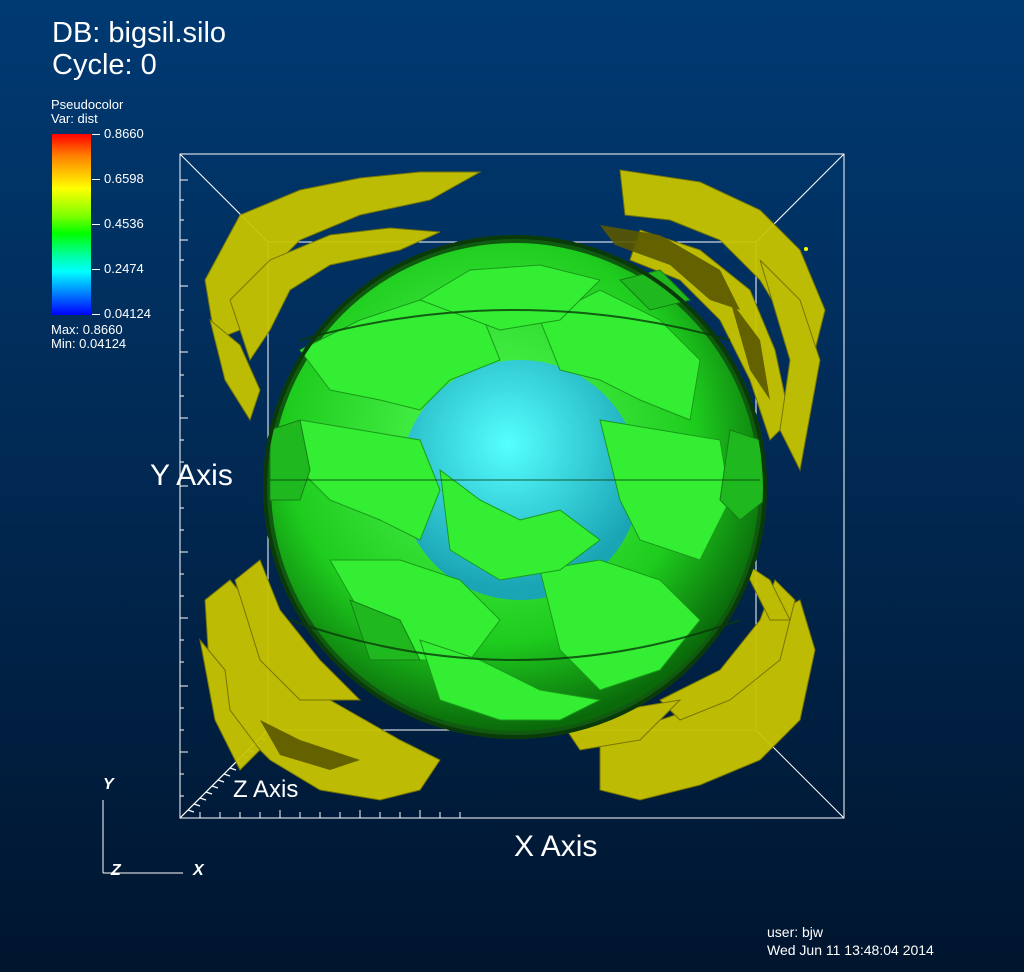 This screenshot has width=1024, height=972. Describe the element at coordinates (74, 118) in the screenshot. I see `legend-variable: Var: dist` at that location.